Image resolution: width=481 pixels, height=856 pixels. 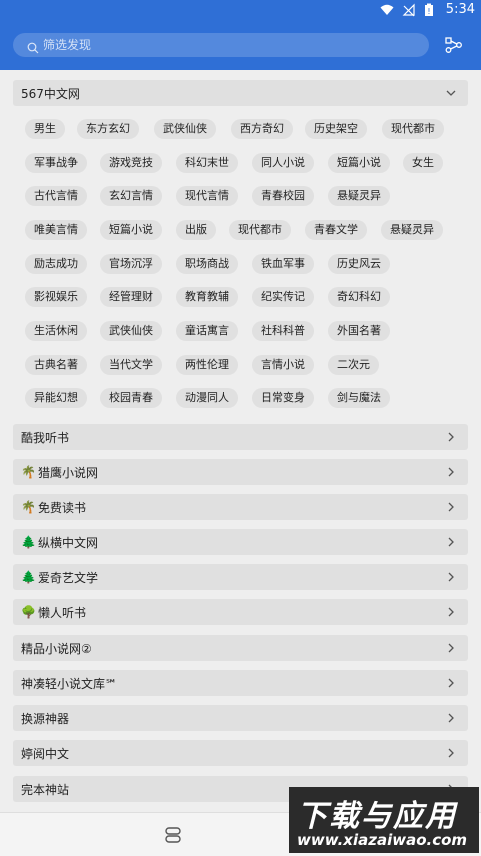 What do you see at coordinates (387, 10) in the screenshot?
I see `wifi-icon` at bounding box center [387, 10].